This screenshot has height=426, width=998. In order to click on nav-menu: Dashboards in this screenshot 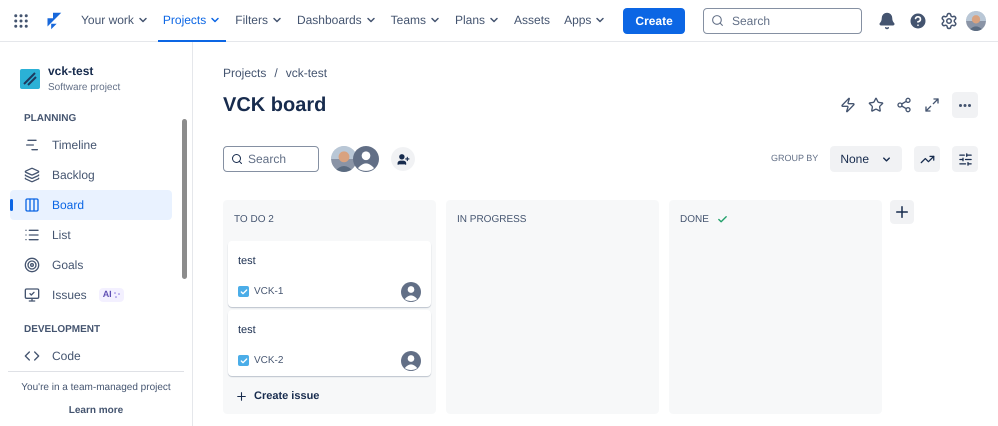, I will do `click(337, 21)`.